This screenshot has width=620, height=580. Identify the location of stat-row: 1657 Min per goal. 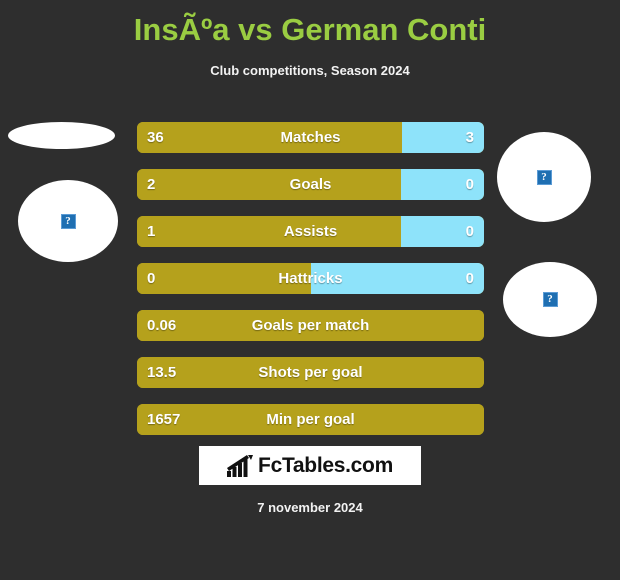
(310, 419).